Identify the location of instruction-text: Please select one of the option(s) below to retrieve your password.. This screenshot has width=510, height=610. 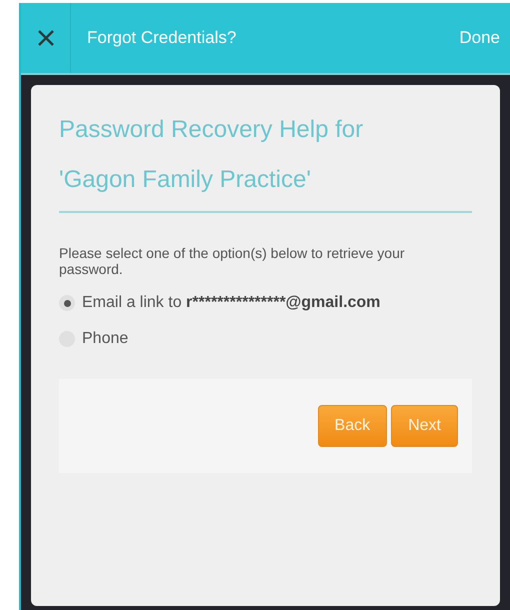
(232, 261).